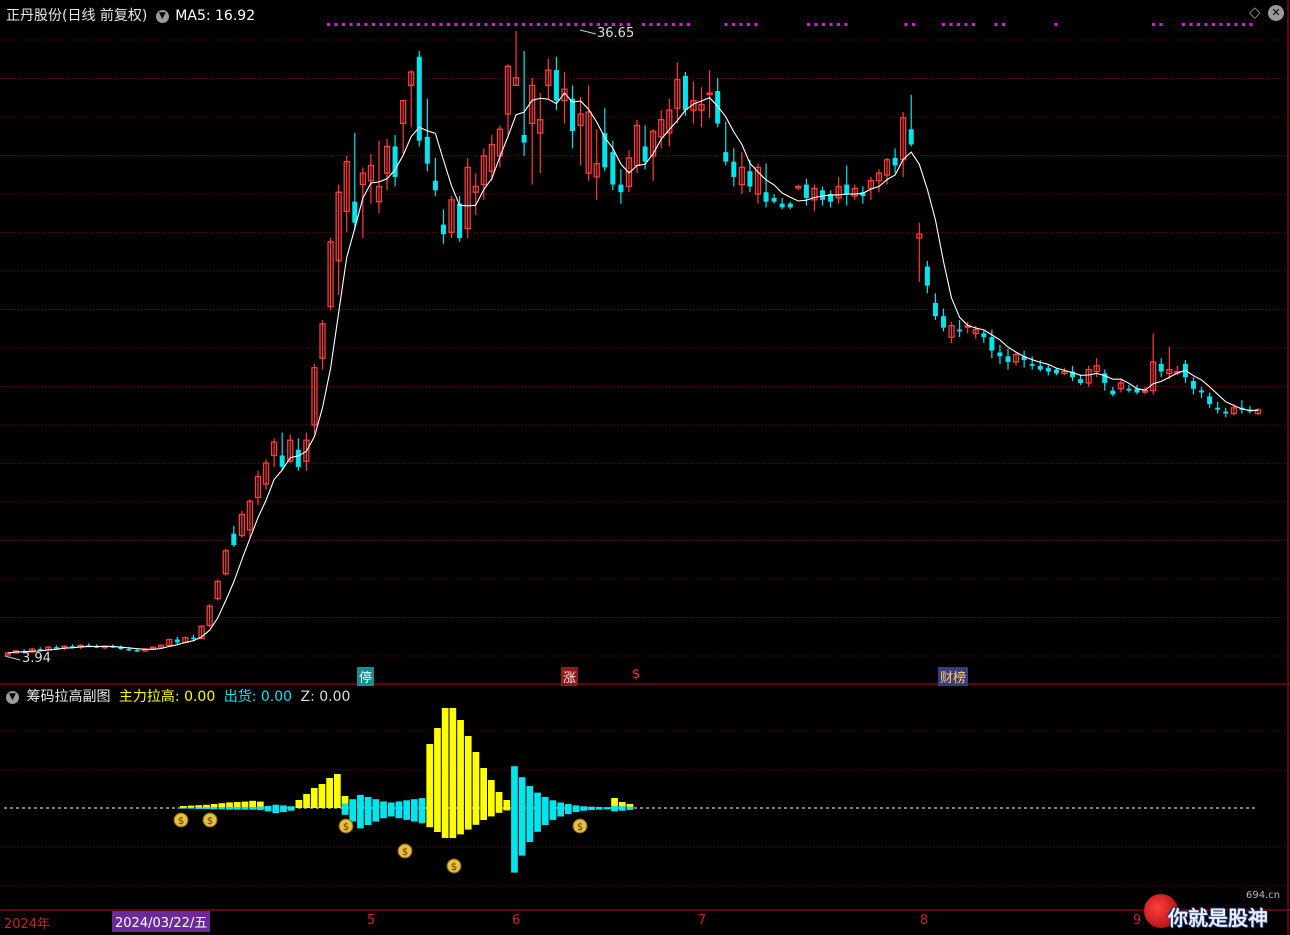  What do you see at coordinates (924, 920) in the screenshot?
I see `month-label: 8` at bounding box center [924, 920].